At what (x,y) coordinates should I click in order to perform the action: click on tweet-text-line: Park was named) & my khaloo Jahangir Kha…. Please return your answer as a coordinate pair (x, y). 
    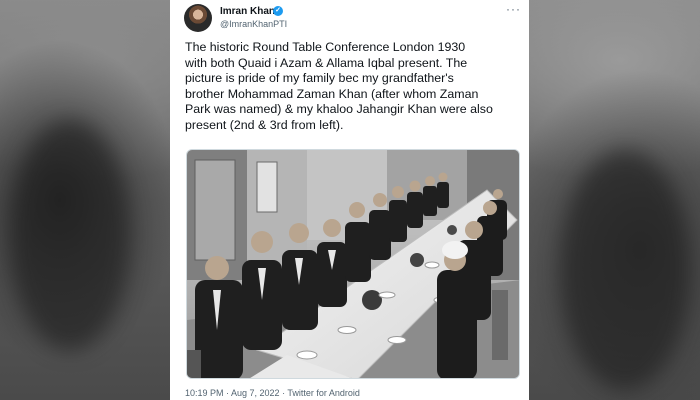
    Looking at the image, I should click on (339, 109).